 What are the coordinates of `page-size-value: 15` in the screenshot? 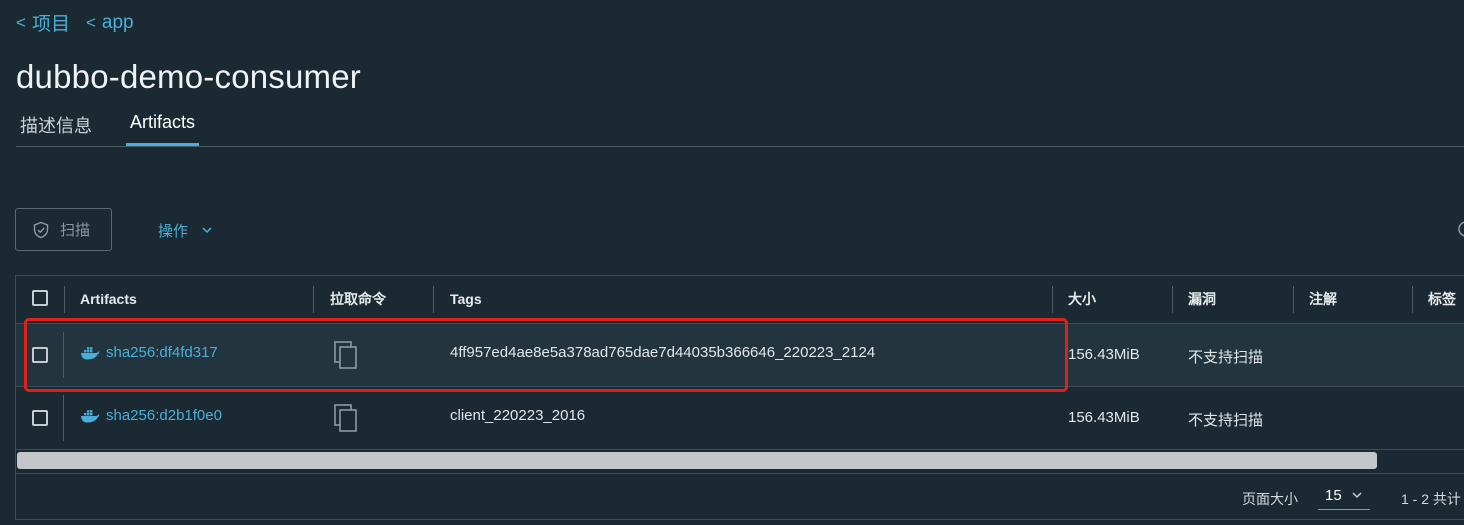 It's located at (1333, 495).